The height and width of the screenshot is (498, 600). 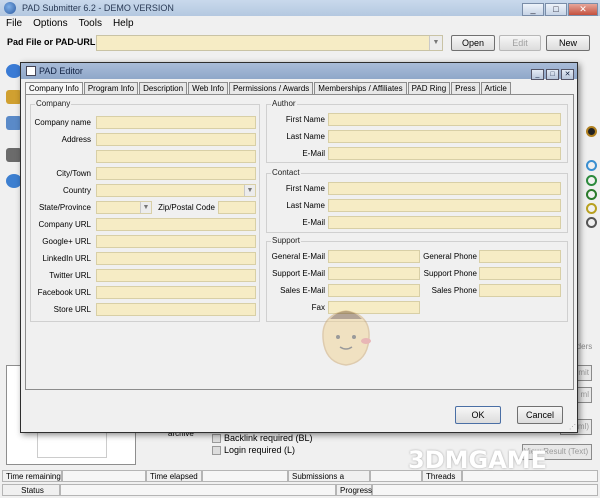 I want to click on sales-email-field, so click(x=374, y=290).